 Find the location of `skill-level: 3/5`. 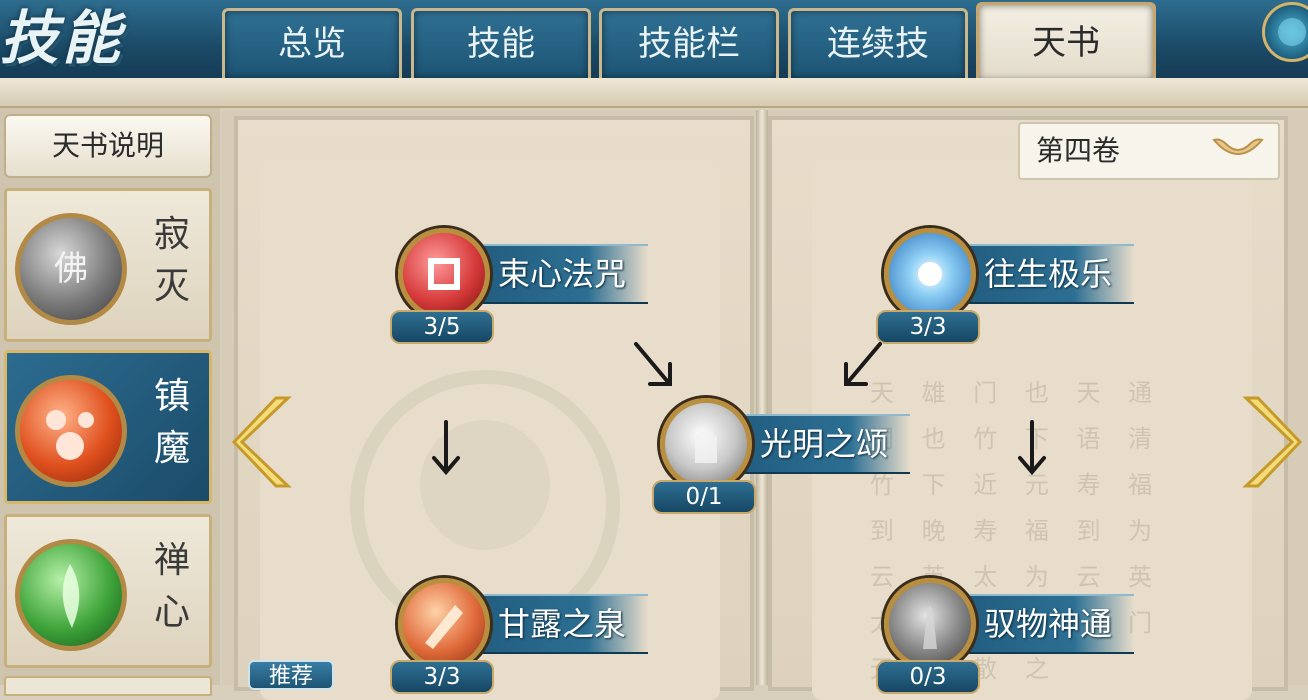

skill-level: 3/5 is located at coordinates (442, 327).